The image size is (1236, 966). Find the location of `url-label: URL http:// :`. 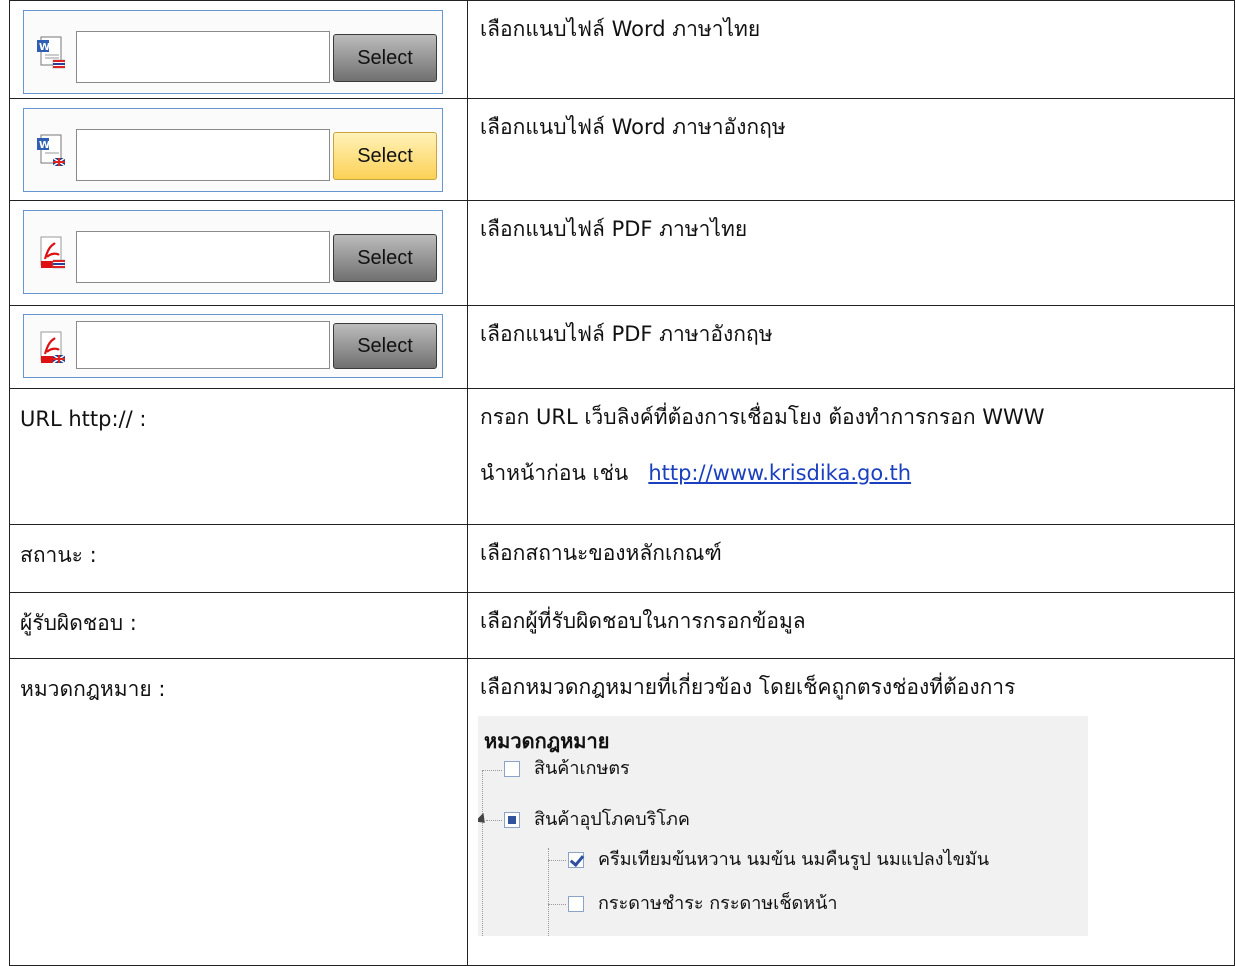

url-label: URL http:// : is located at coordinates (238, 456).